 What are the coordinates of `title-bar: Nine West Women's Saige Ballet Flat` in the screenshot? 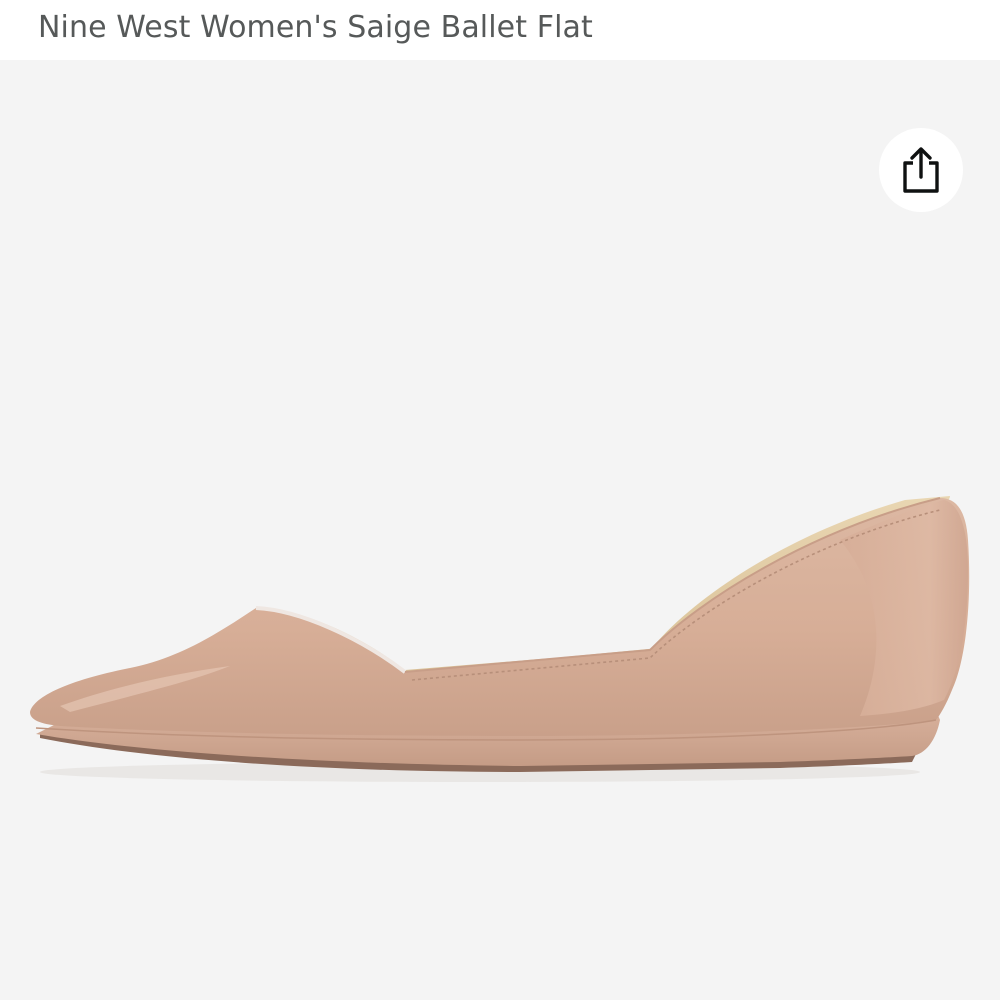 It's located at (500, 30).